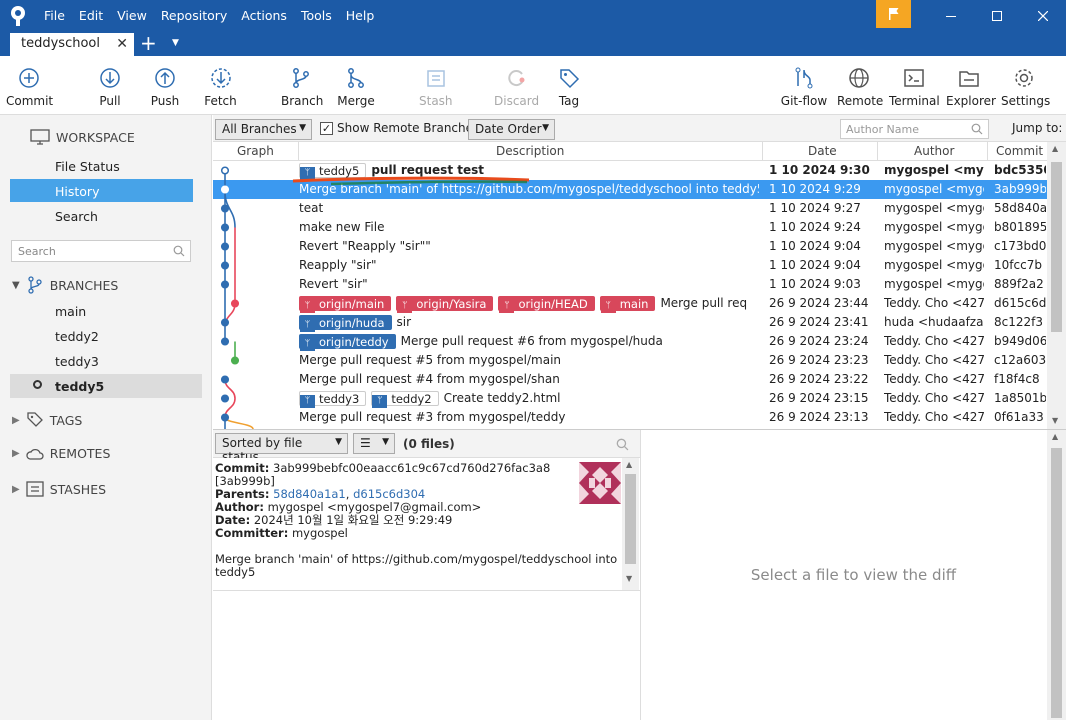 The image size is (1066, 720). Describe the element at coordinates (934, 151) in the screenshot. I see `col-author: Author` at that location.